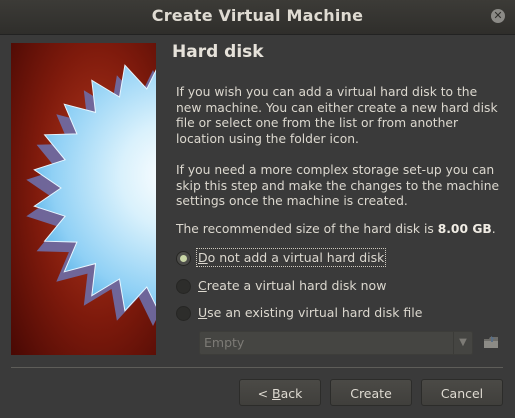  What do you see at coordinates (291, 257) in the screenshot?
I see `radio-label: Do not add a virtual hard disk` at bounding box center [291, 257].